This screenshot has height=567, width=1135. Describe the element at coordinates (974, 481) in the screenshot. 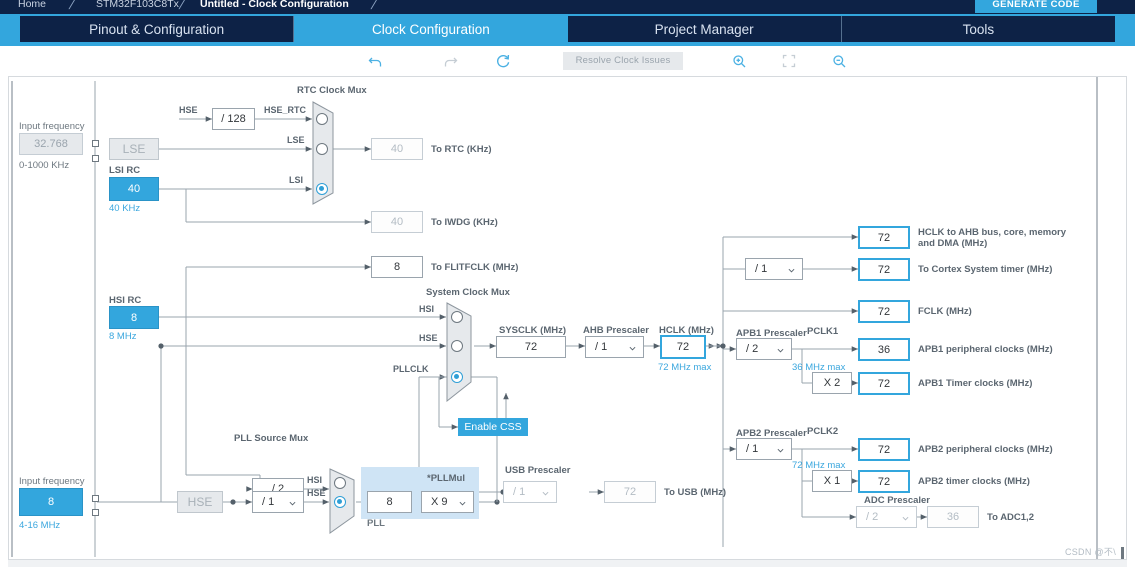

I see `apb2-timer-clocks-label: APB2 timer clocks (MHz)` at that location.